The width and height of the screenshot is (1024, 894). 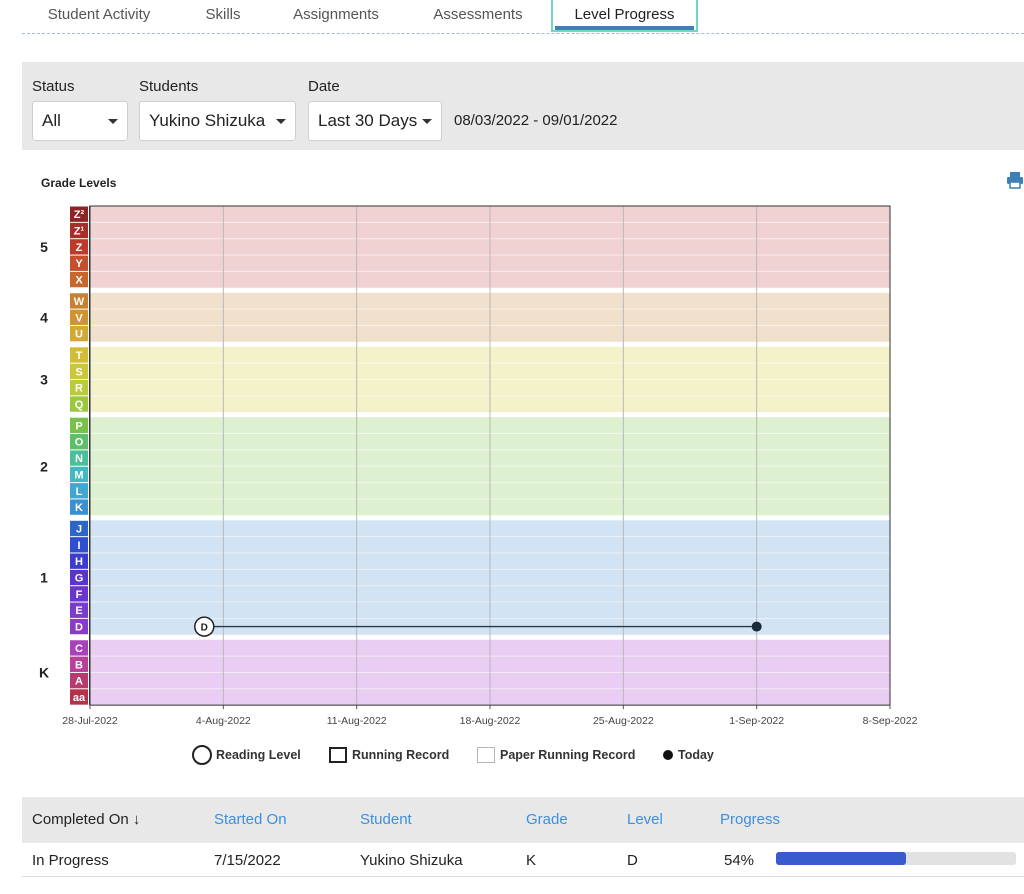 What do you see at coordinates (78, 475) in the screenshot?
I see `level-label: M` at bounding box center [78, 475].